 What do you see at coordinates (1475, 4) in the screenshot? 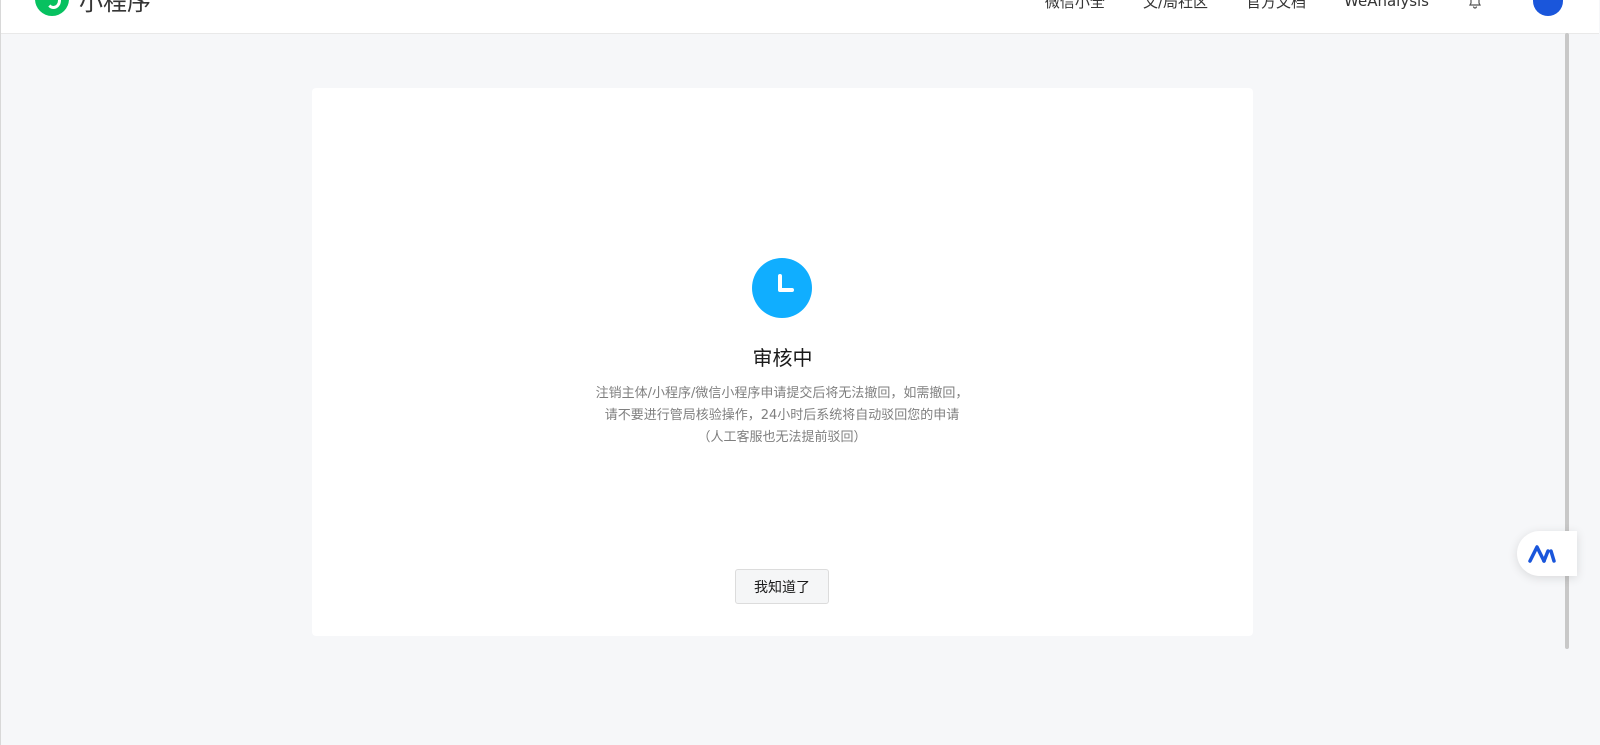
I see `bell-icon` at bounding box center [1475, 4].